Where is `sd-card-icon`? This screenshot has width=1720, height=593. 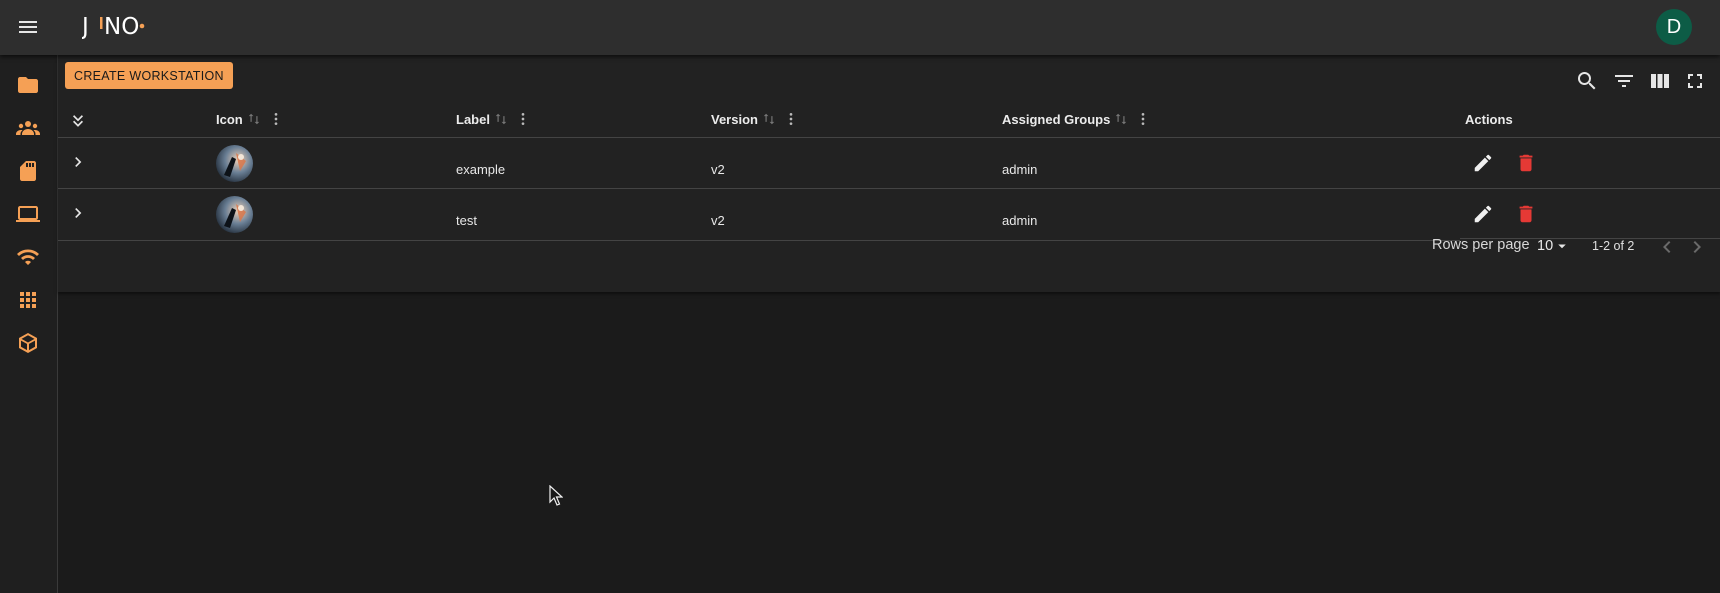 sd-card-icon is located at coordinates (28, 171).